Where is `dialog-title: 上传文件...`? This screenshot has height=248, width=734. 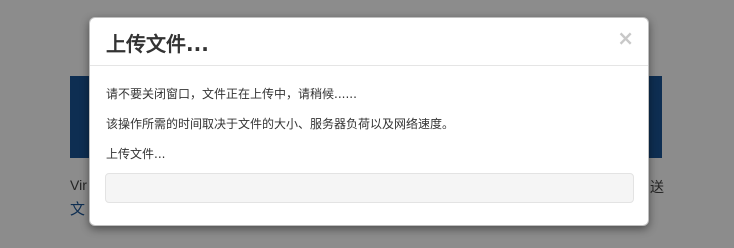 dialog-title: 上传文件... is located at coordinates (157, 44).